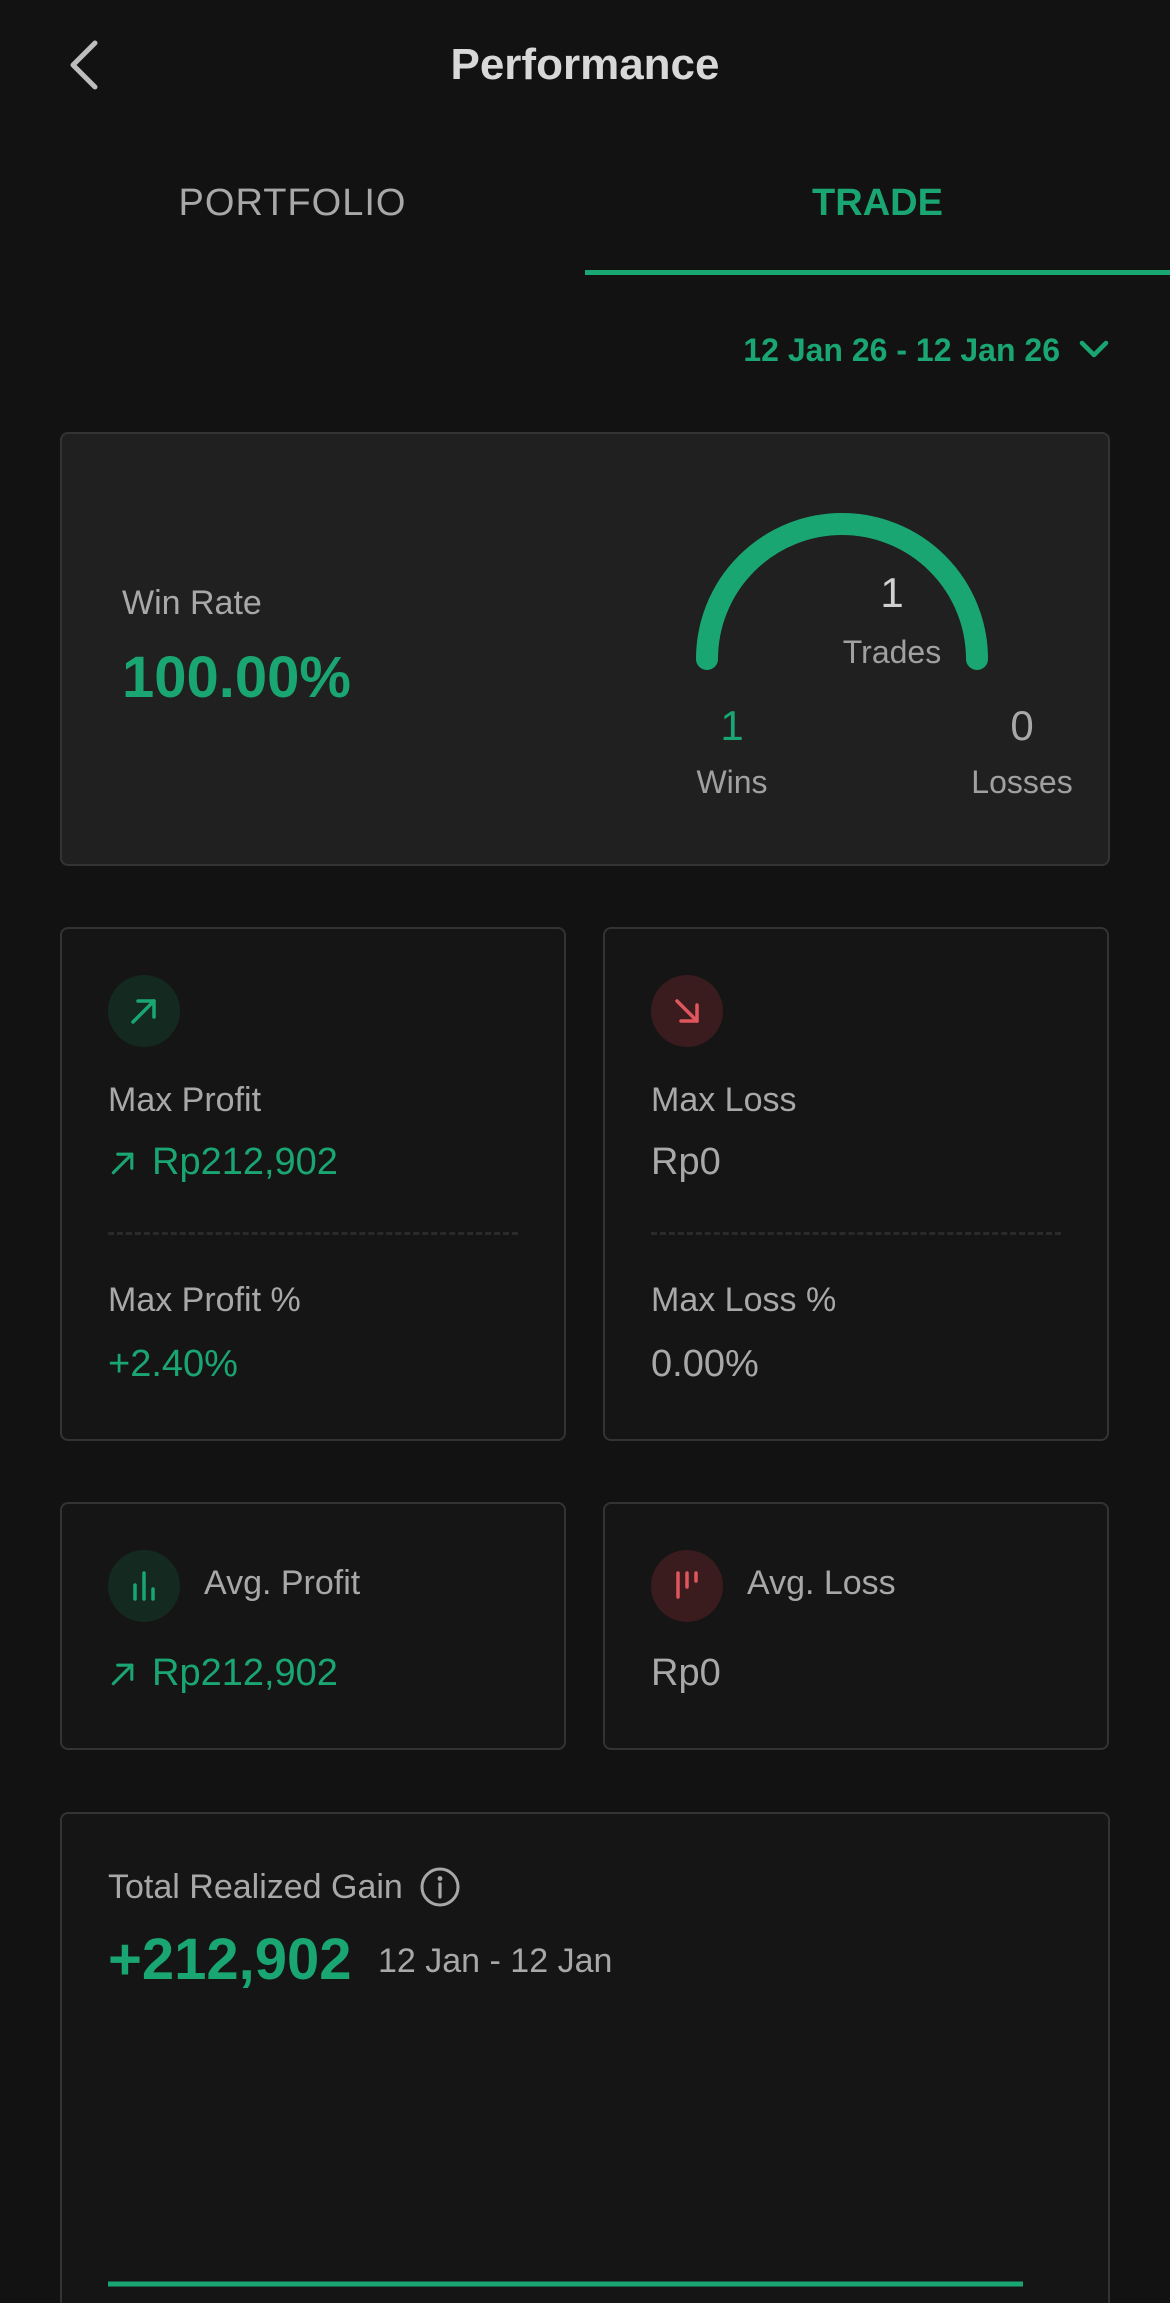 This screenshot has width=1170, height=2303. Describe the element at coordinates (204, 1300) in the screenshot. I see `max-profit-pct-label: Max Profit %` at that location.